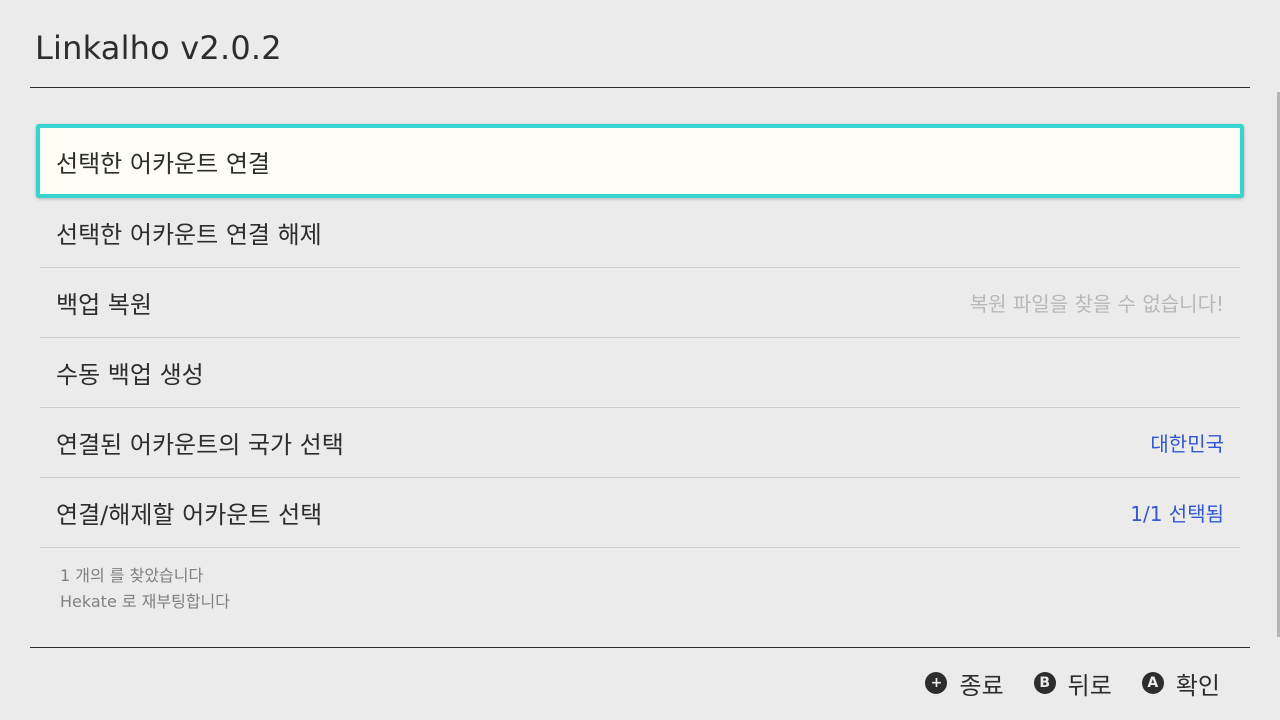 This screenshot has height=720, width=1280. I want to click on menu-item-label: 연결된 어카운트의 국가 선택, so click(200, 445).